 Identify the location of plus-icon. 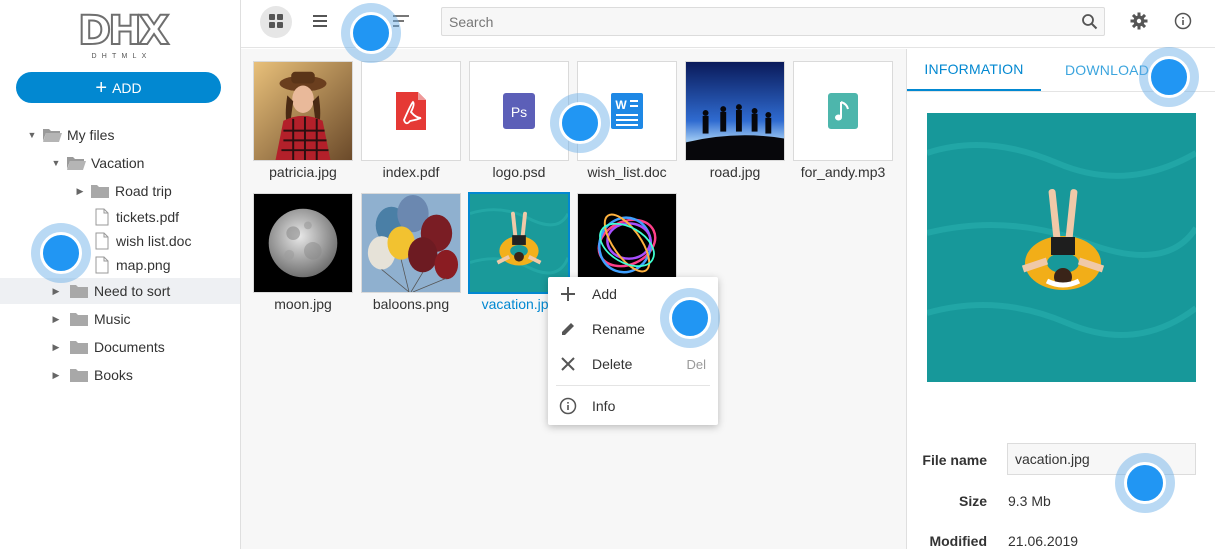
(568, 294).